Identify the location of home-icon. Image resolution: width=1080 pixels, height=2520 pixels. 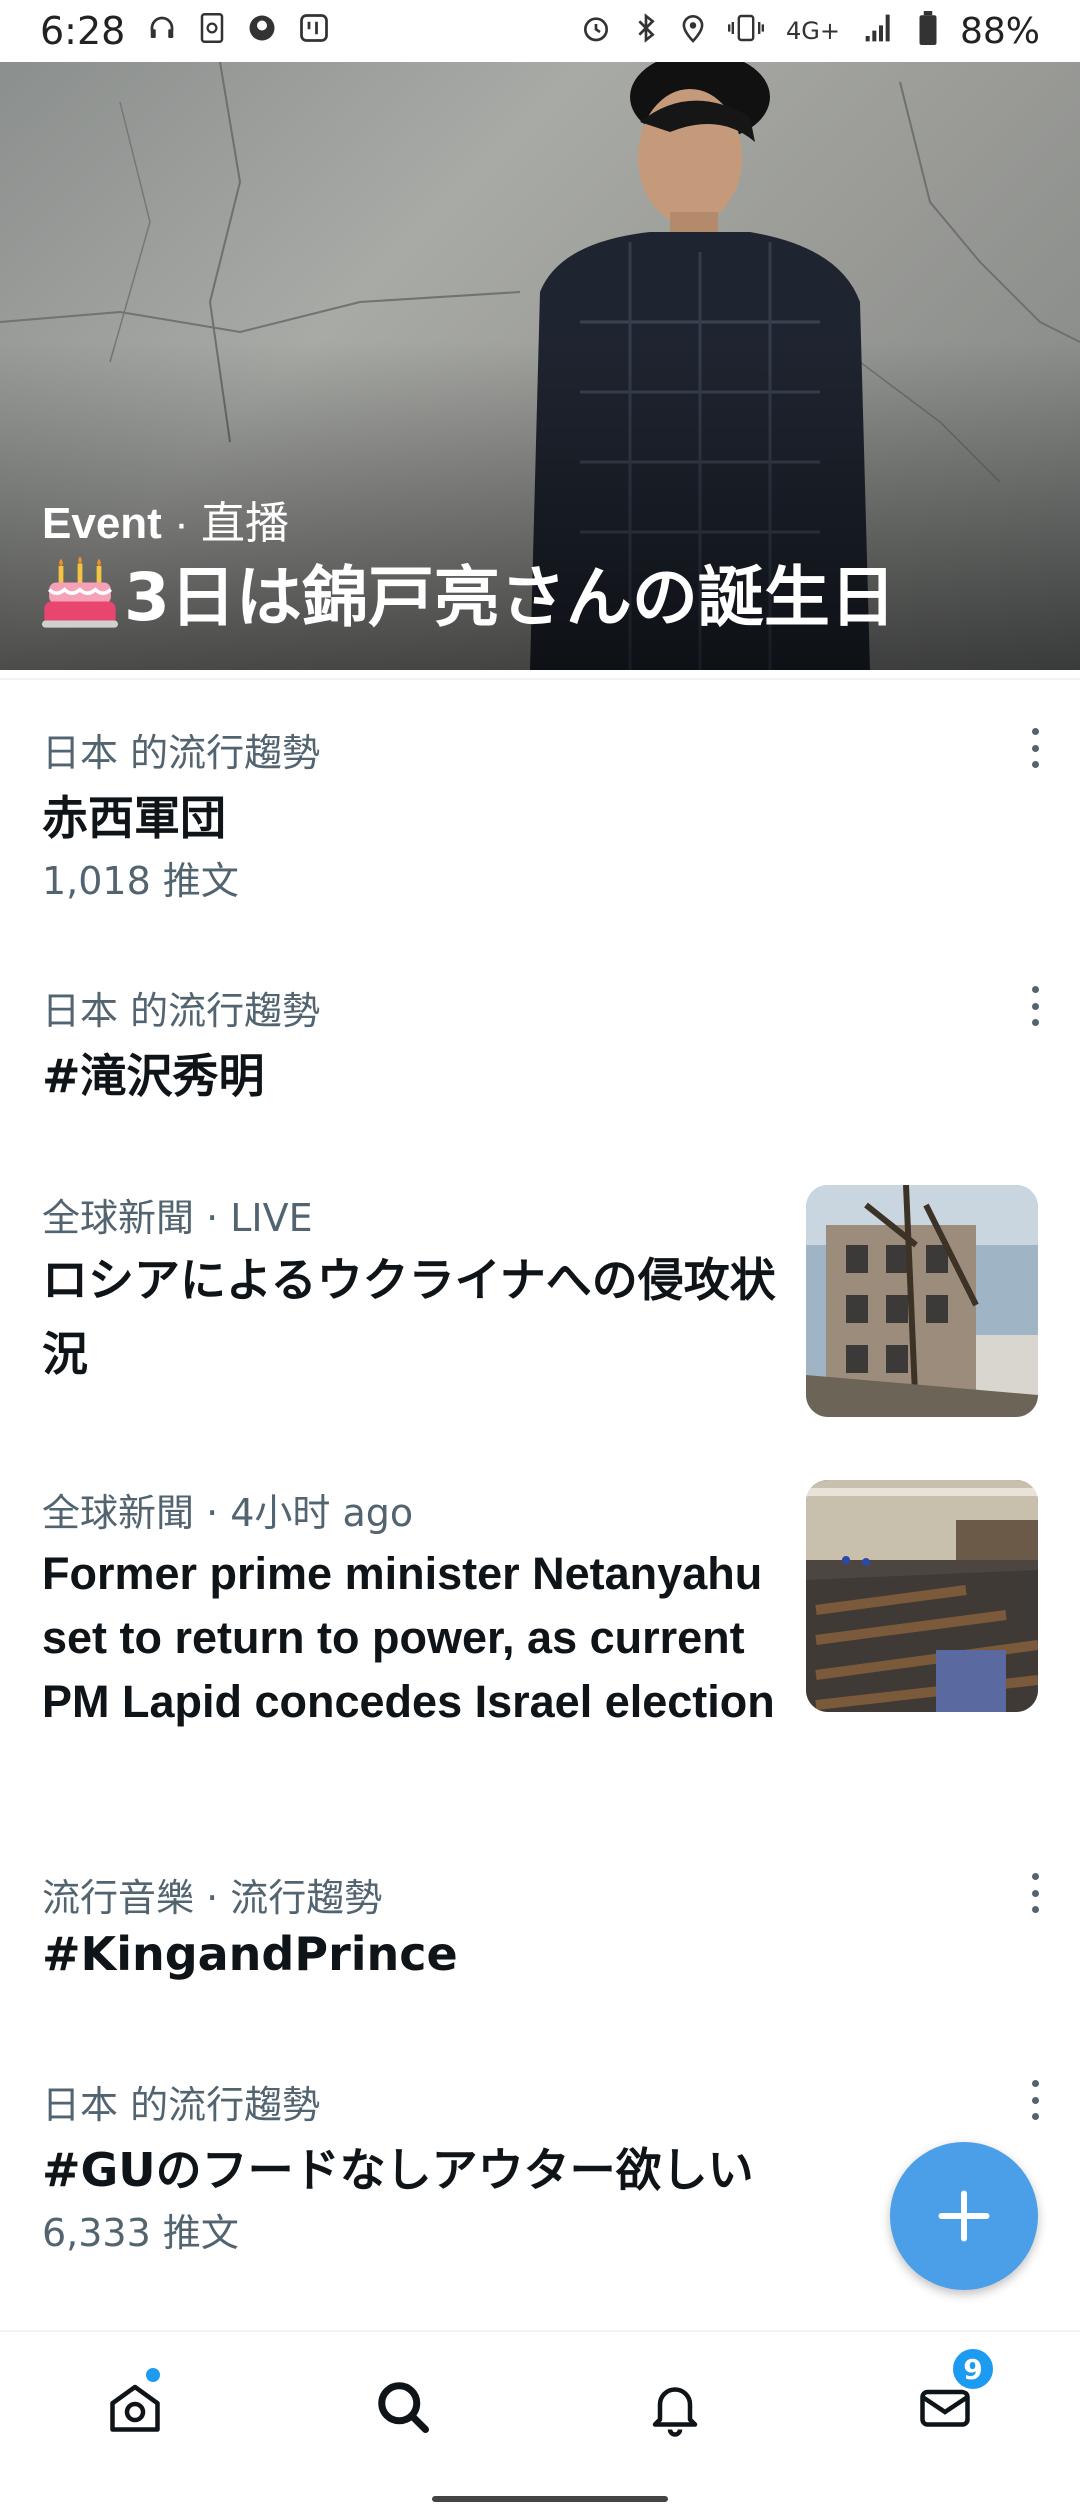
(135, 2408).